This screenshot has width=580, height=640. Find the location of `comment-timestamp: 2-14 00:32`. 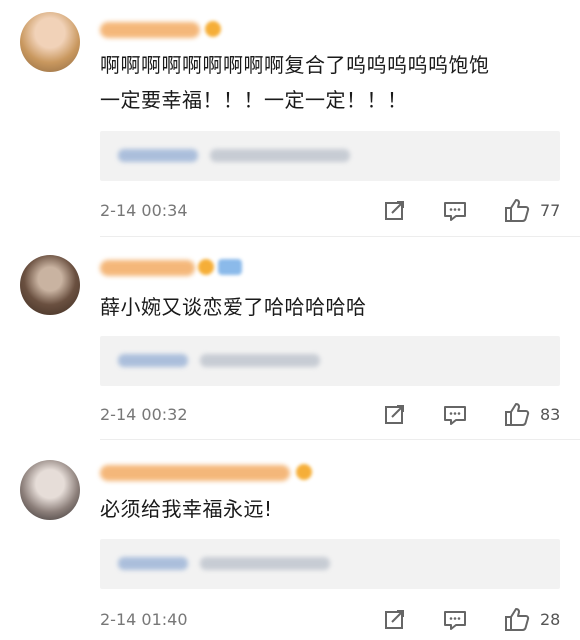

comment-timestamp: 2-14 00:32 is located at coordinates (144, 414).